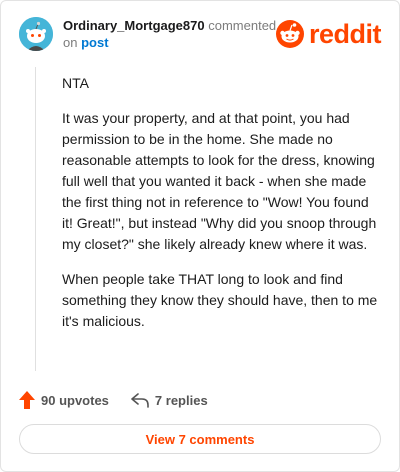  What do you see at coordinates (242, 25) in the screenshot?
I see `comment-action-text: commented` at bounding box center [242, 25].